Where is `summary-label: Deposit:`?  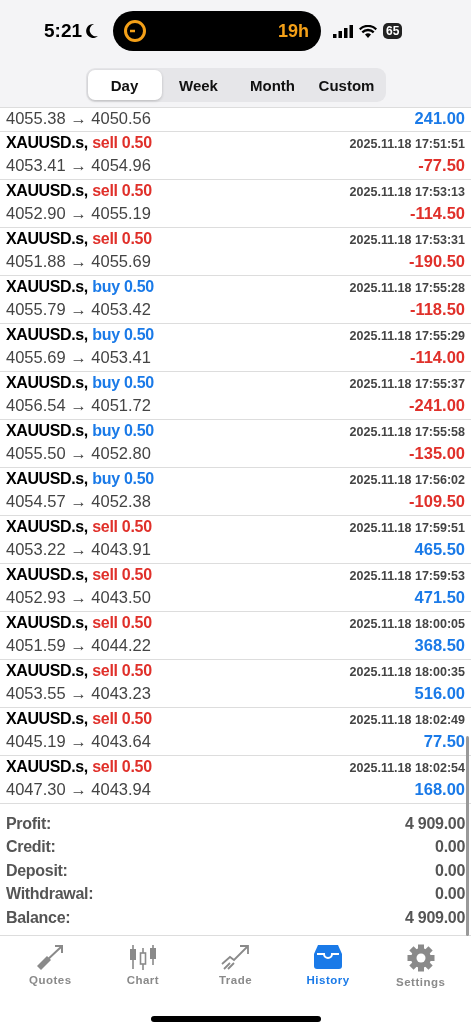 summary-label: Deposit: is located at coordinates (37, 870).